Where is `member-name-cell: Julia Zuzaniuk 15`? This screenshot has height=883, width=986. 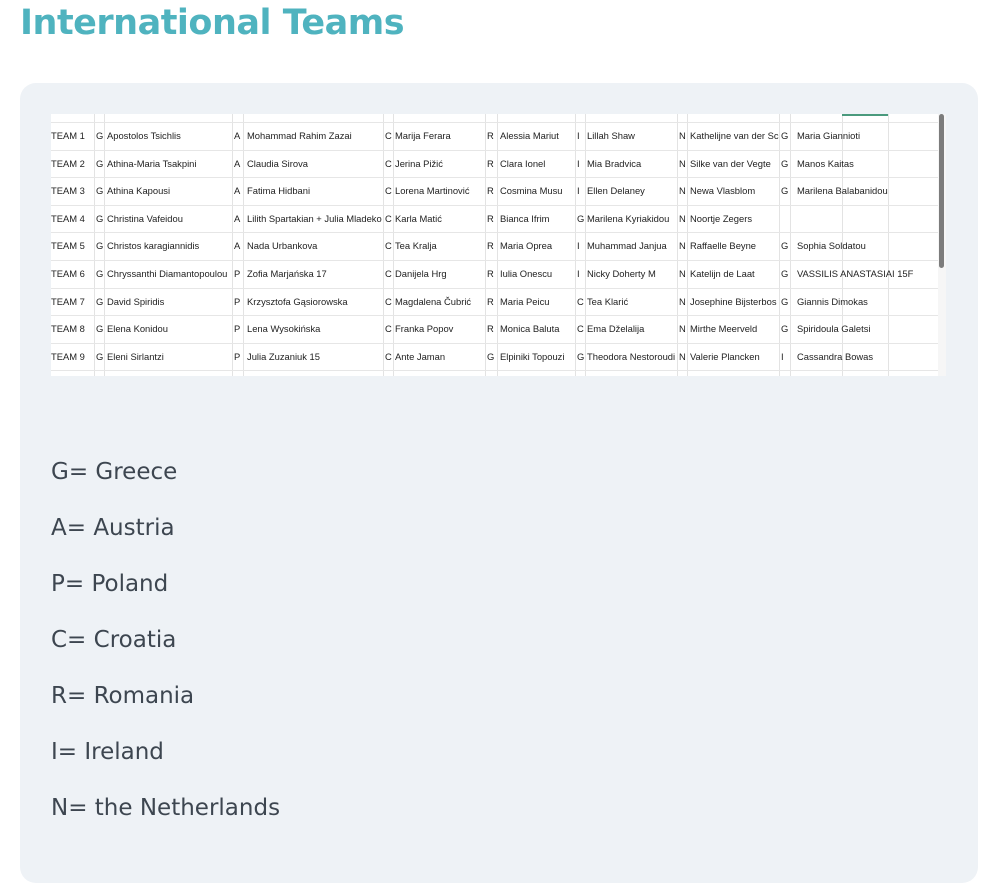 member-name-cell: Julia Zuzaniuk 15 is located at coordinates (283, 356).